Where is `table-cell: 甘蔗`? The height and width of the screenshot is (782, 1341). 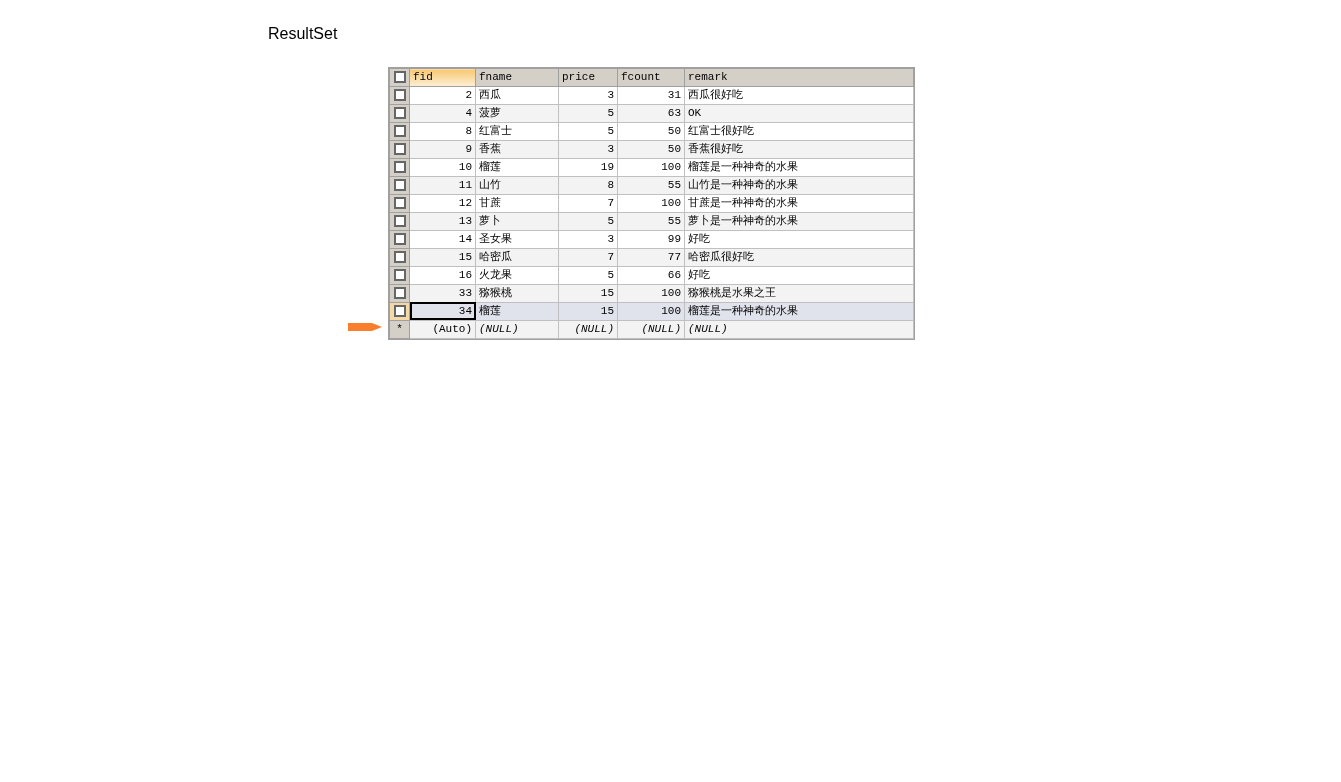
table-cell: 甘蔗 is located at coordinates (517, 203).